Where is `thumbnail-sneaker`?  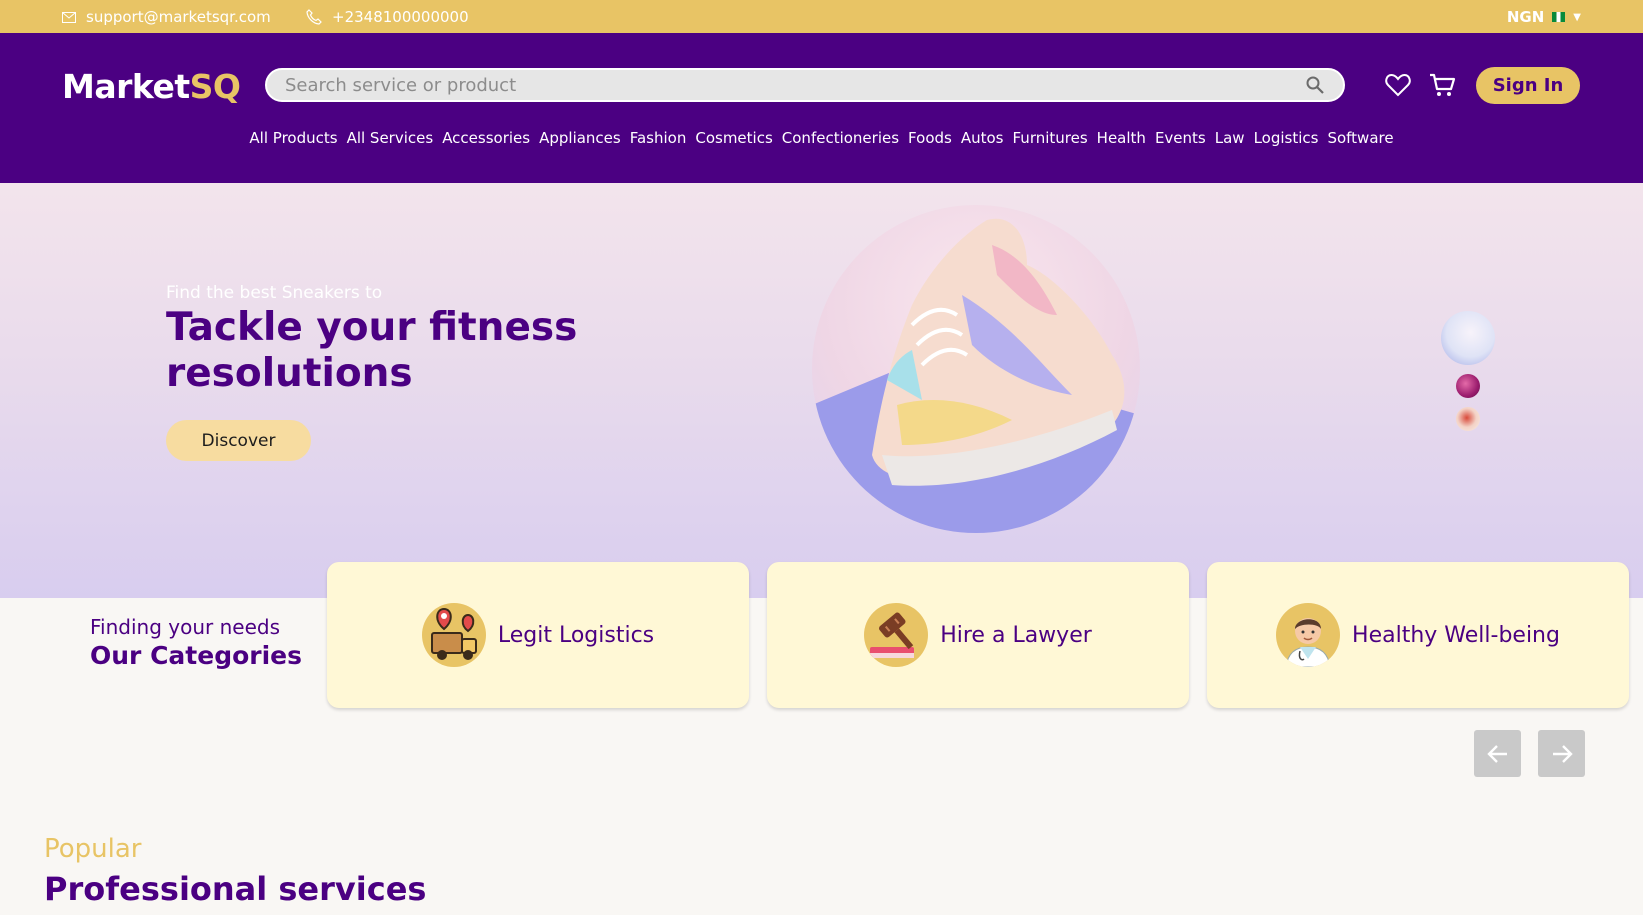
thumbnail-sneaker is located at coordinates (1468, 338).